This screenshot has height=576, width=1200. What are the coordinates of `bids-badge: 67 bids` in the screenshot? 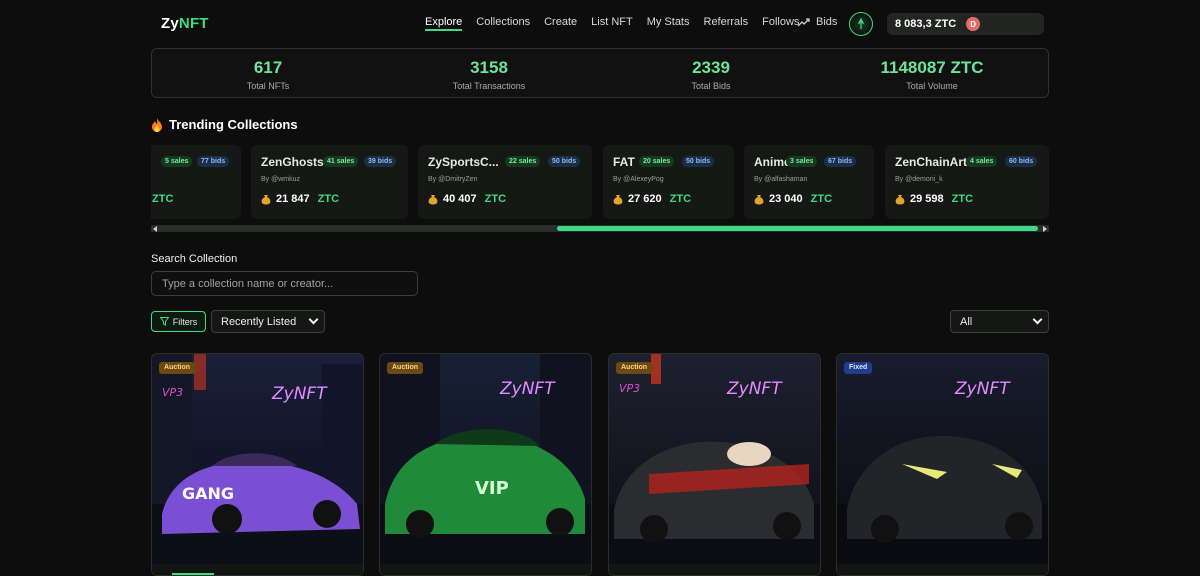 It's located at (840, 161).